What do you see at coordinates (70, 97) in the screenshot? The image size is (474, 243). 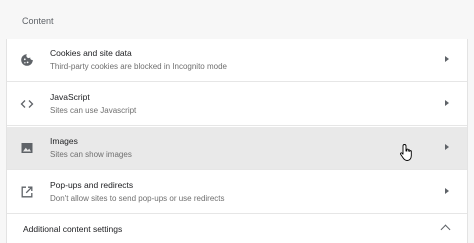 I see `row-title: JavaScript` at bounding box center [70, 97].